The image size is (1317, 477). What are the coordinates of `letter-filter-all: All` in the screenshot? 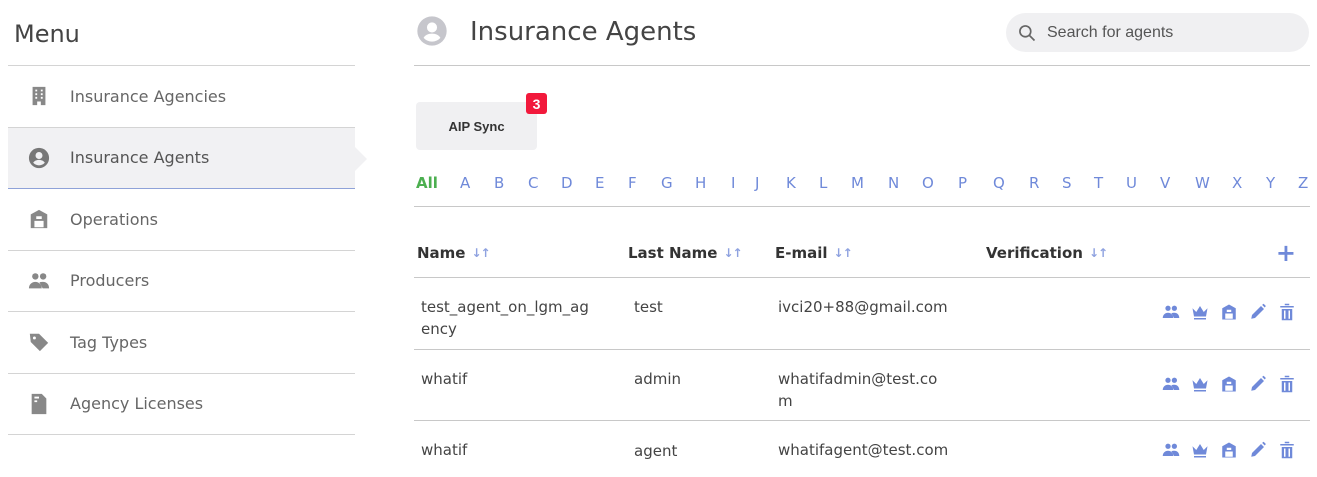 It's located at (427, 183).